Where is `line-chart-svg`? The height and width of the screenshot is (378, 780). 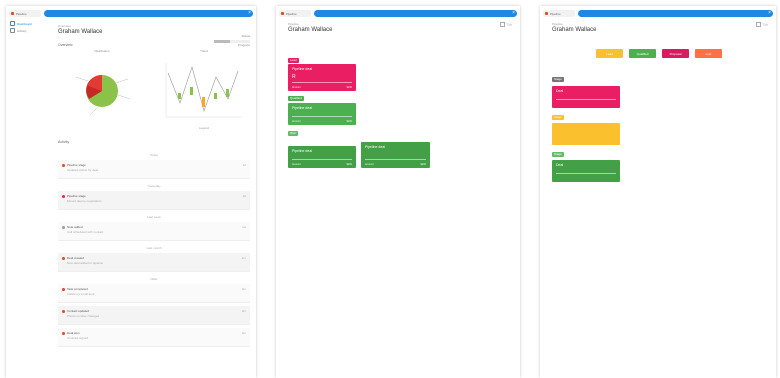 line-chart-svg is located at coordinates (203, 90).